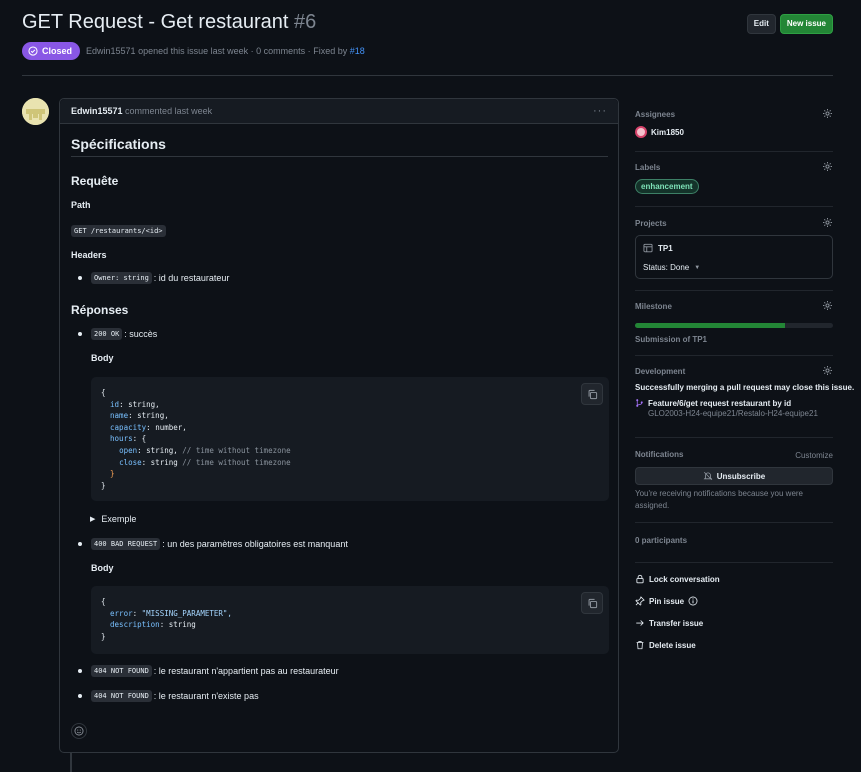 This screenshot has width=861, height=772. I want to click on delete-issue-action: Delete issue, so click(734, 645).